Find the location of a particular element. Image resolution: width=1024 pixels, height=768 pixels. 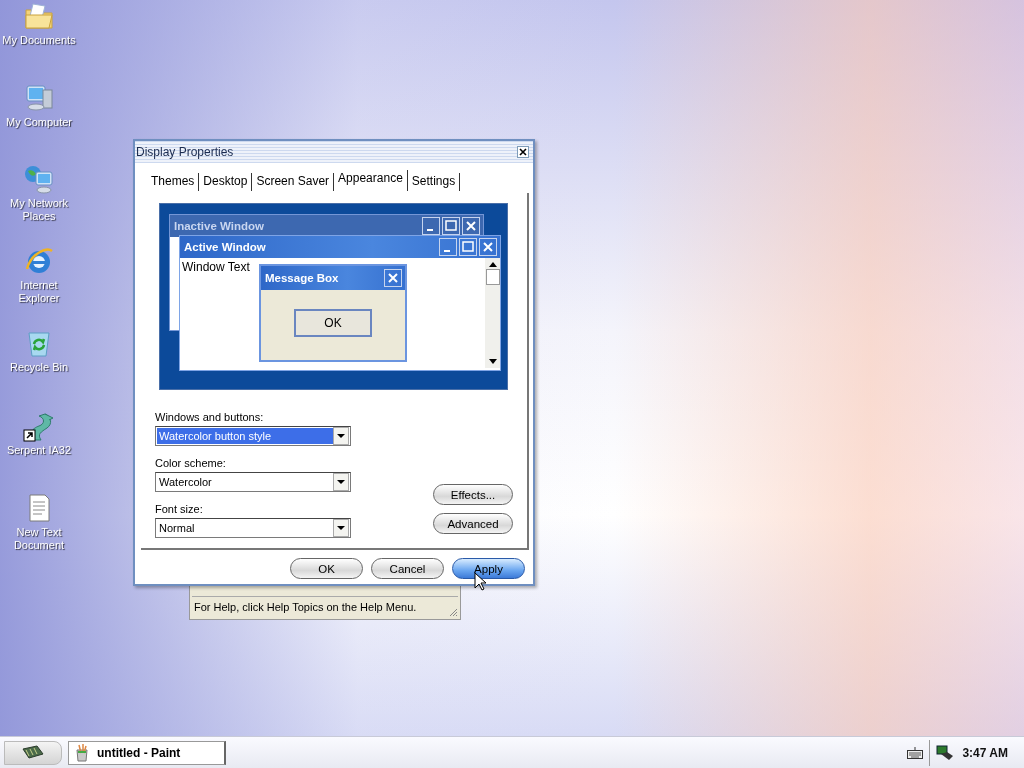

scroll-down-icon is located at coordinates (492, 362).